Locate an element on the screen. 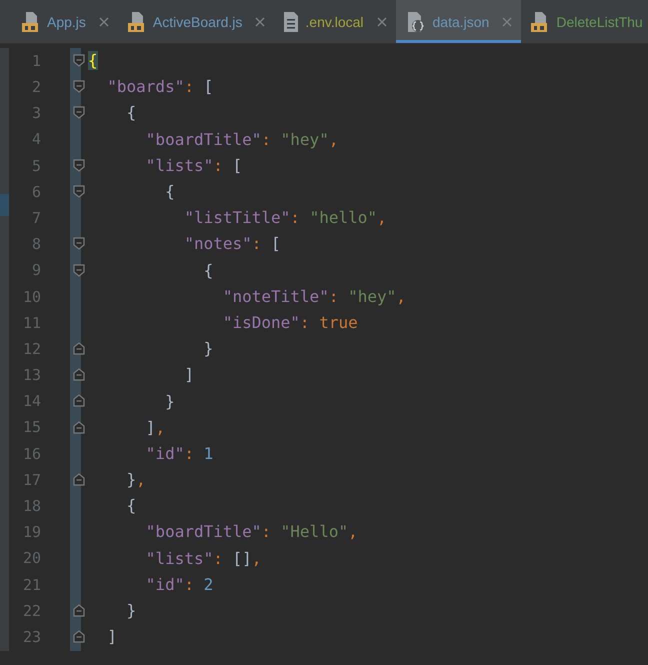 This screenshot has width=648, height=665. line-number: 15 is located at coordinates (31, 427).